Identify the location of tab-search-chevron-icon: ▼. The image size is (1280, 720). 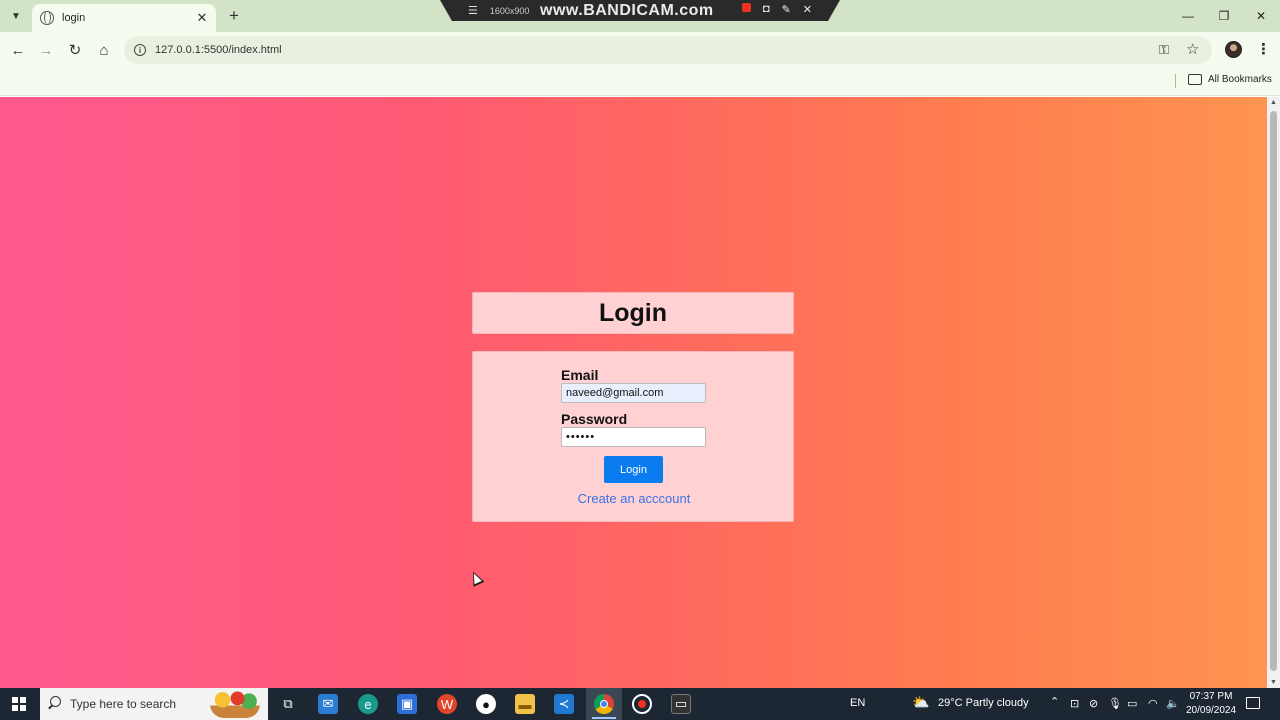
(16, 16).